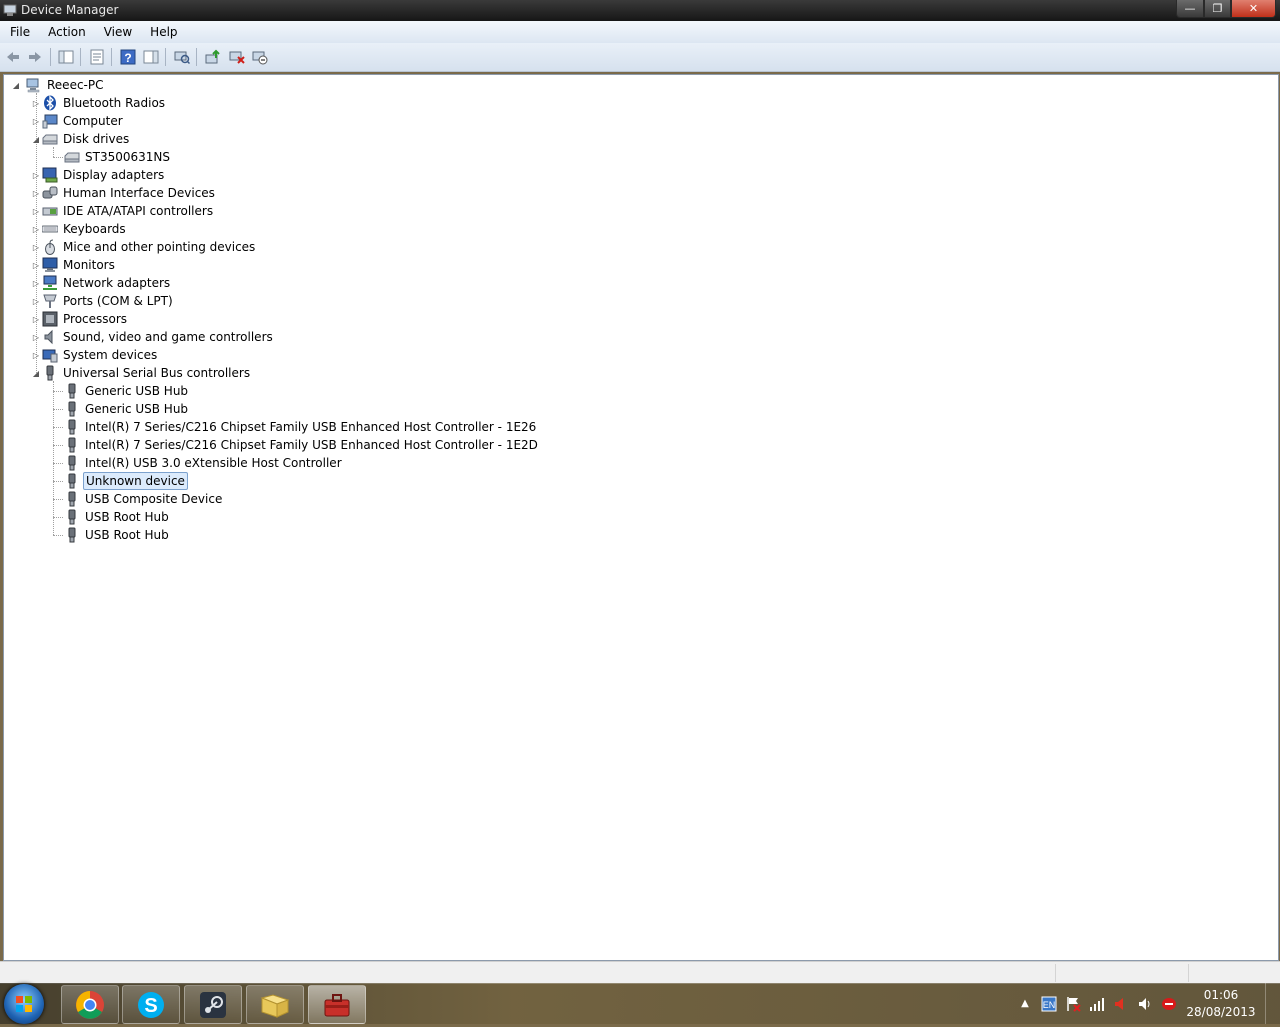 This screenshot has width=1280, height=1027. I want to click on menu-help: Help, so click(162, 32).